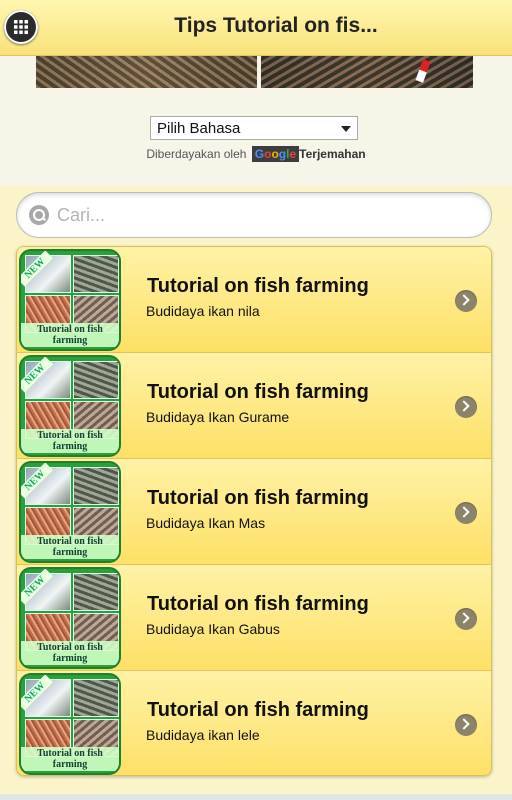 This screenshot has width=512, height=800. Describe the element at coordinates (367, 72) in the screenshot. I see `banner-image-right` at that location.